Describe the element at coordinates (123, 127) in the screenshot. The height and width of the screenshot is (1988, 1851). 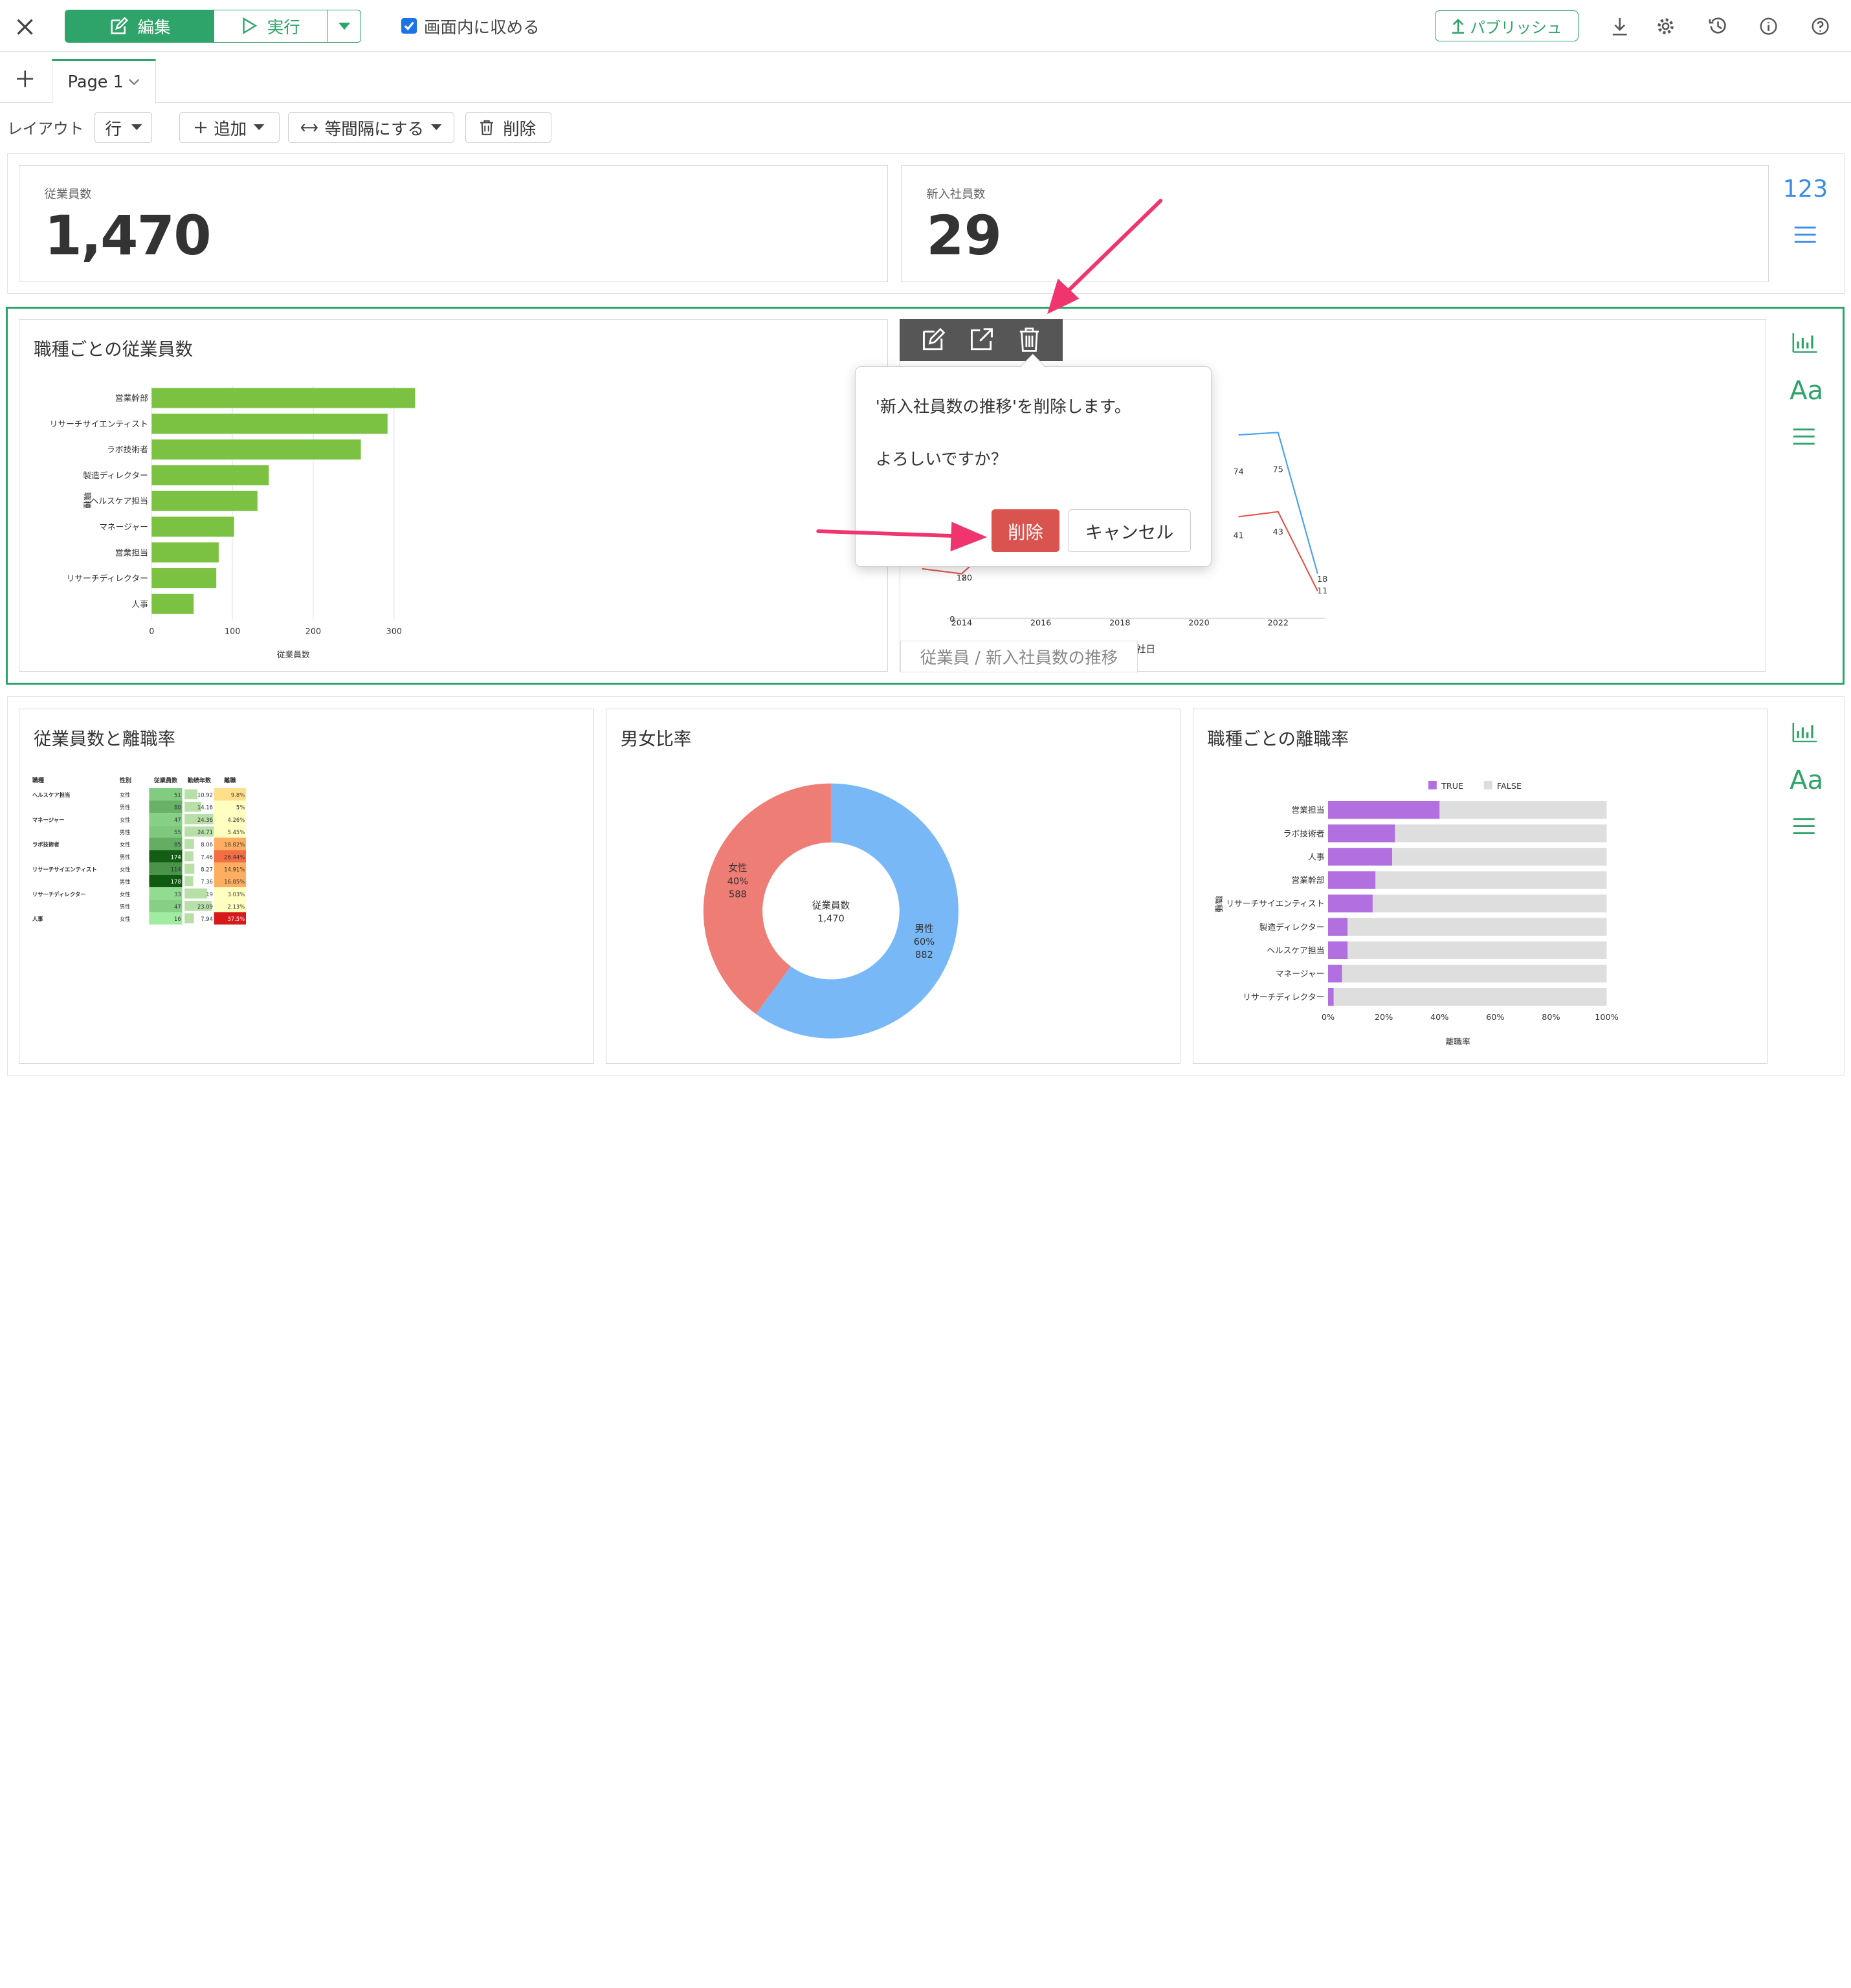
I see `row-select: 行` at that location.